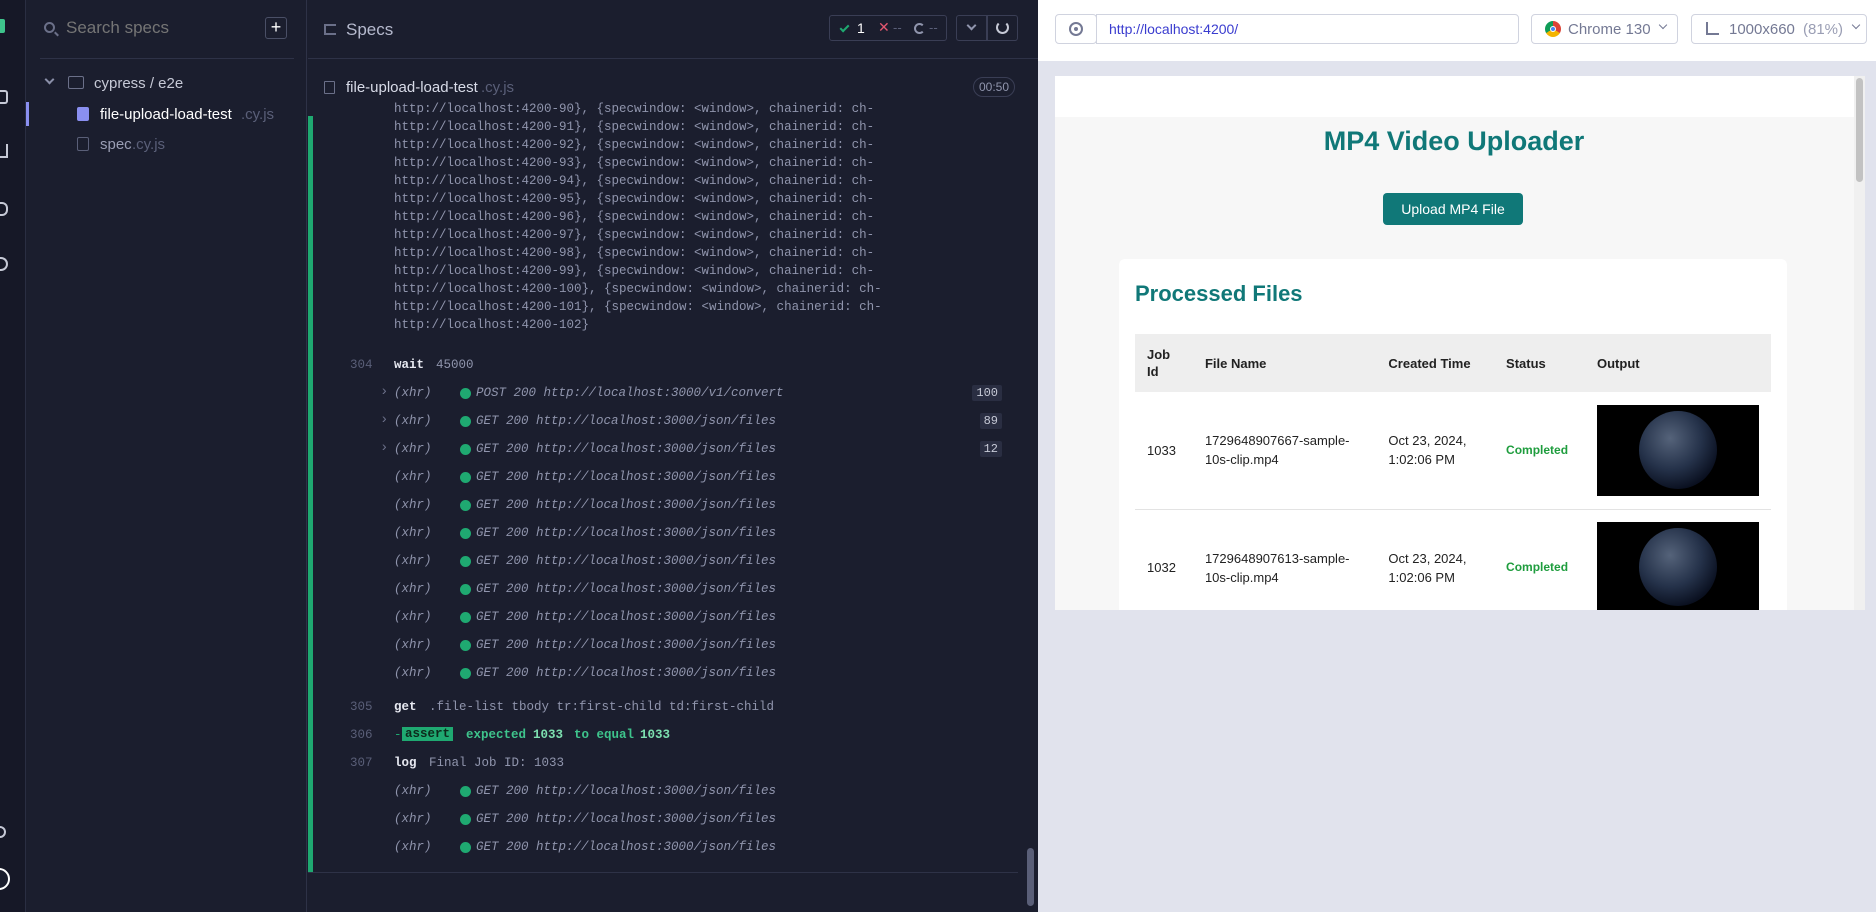 This screenshot has height=912, width=1876. I want to click on viewport-selector: 1000x660 (81%), so click(1779, 29).